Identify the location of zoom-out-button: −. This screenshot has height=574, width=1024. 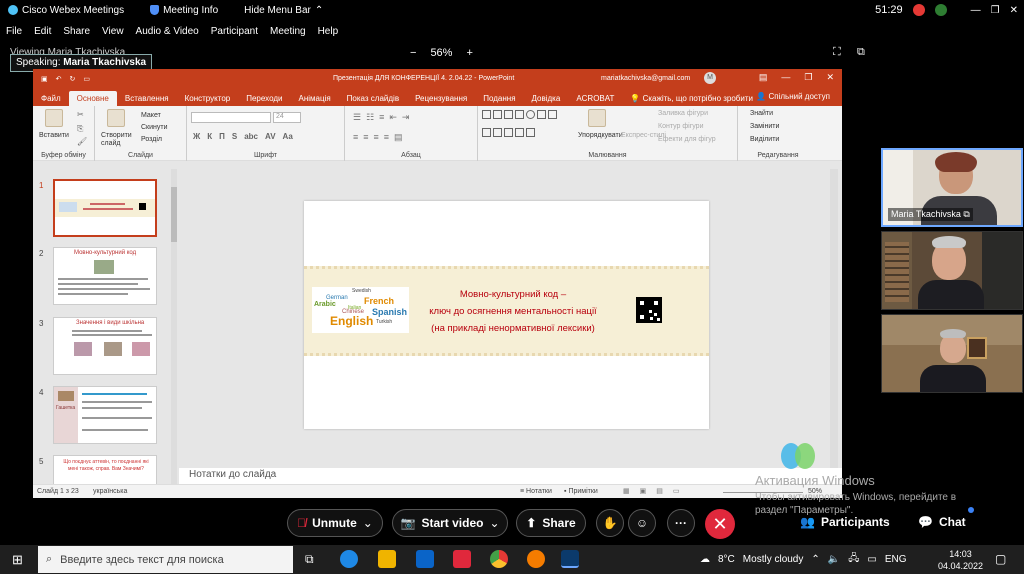
(413, 53).